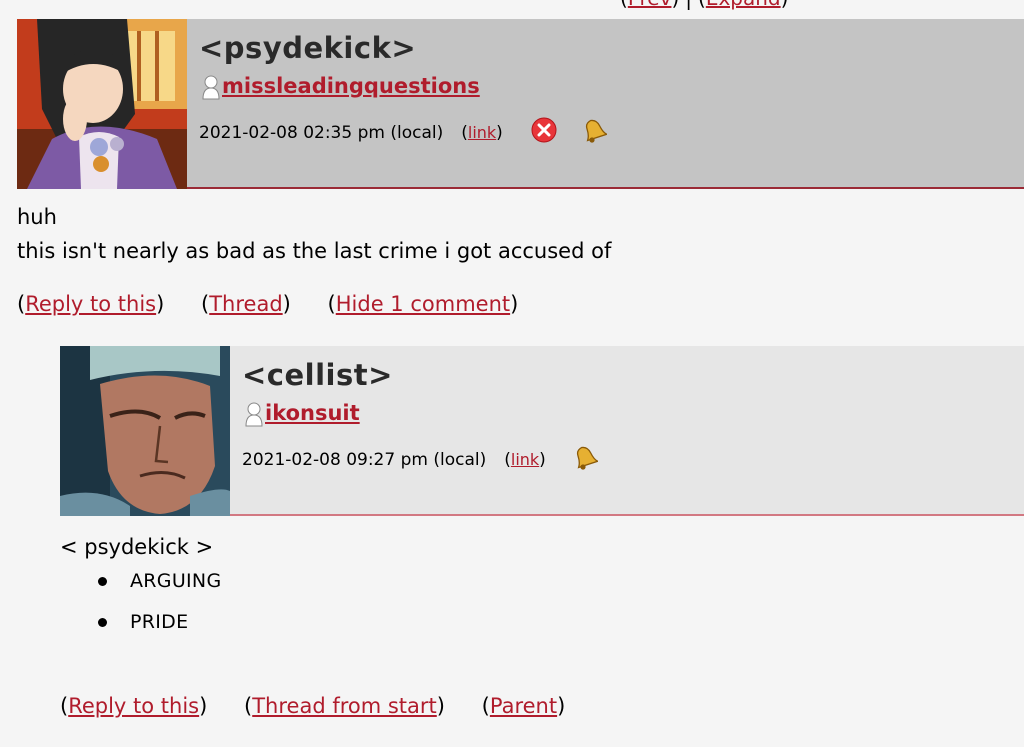  I want to click on user-line: ikonsuit, so click(302, 414).